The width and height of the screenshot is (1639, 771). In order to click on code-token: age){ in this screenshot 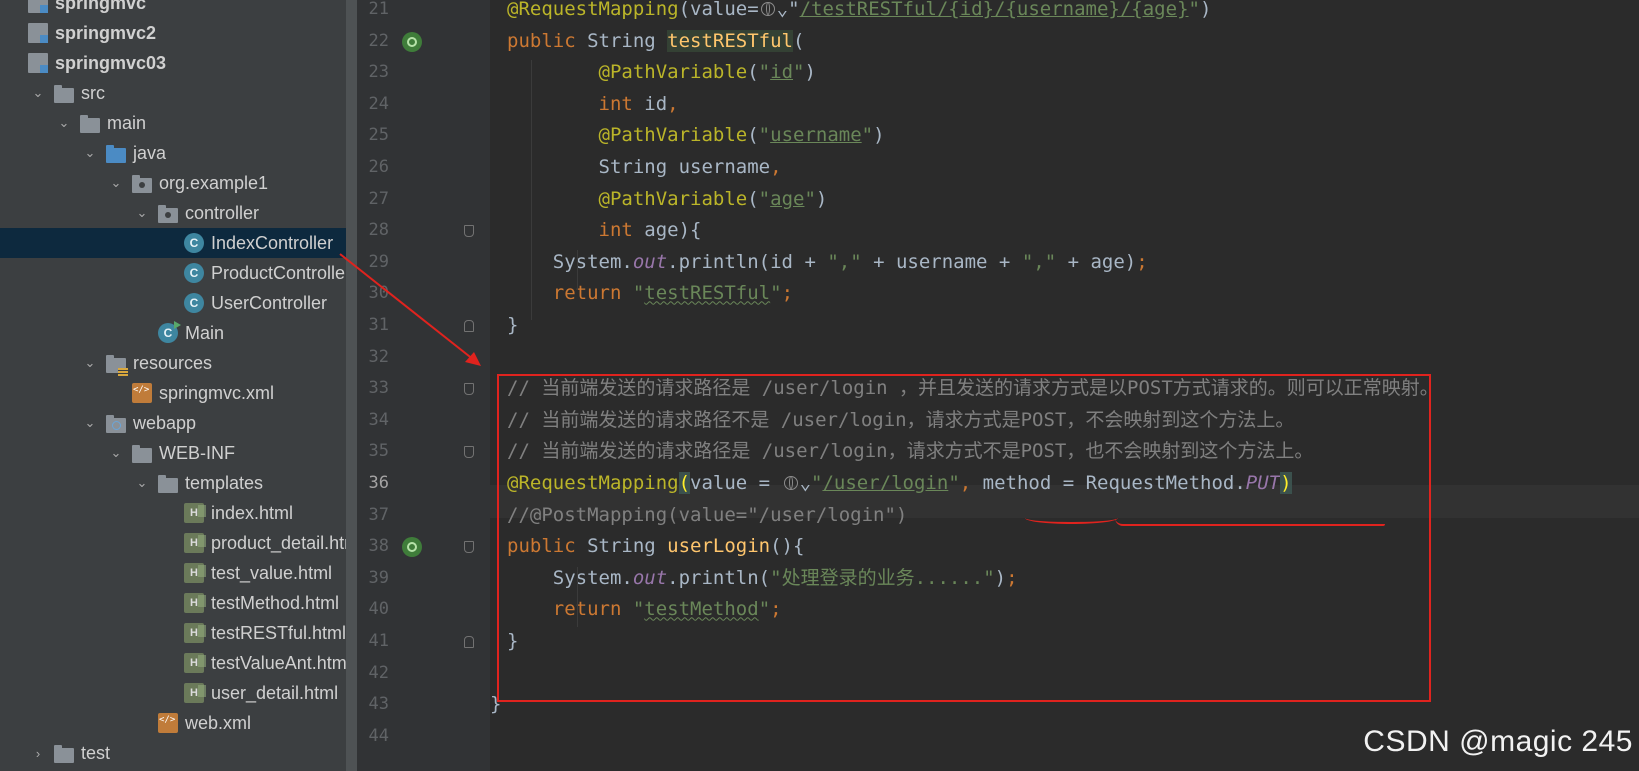, I will do `click(673, 230)`.